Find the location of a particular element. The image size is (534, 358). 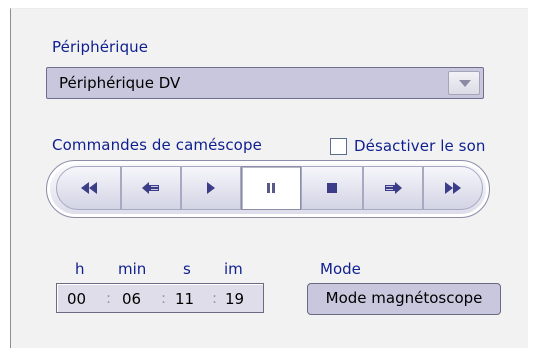

pause-icon is located at coordinates (271, 188).